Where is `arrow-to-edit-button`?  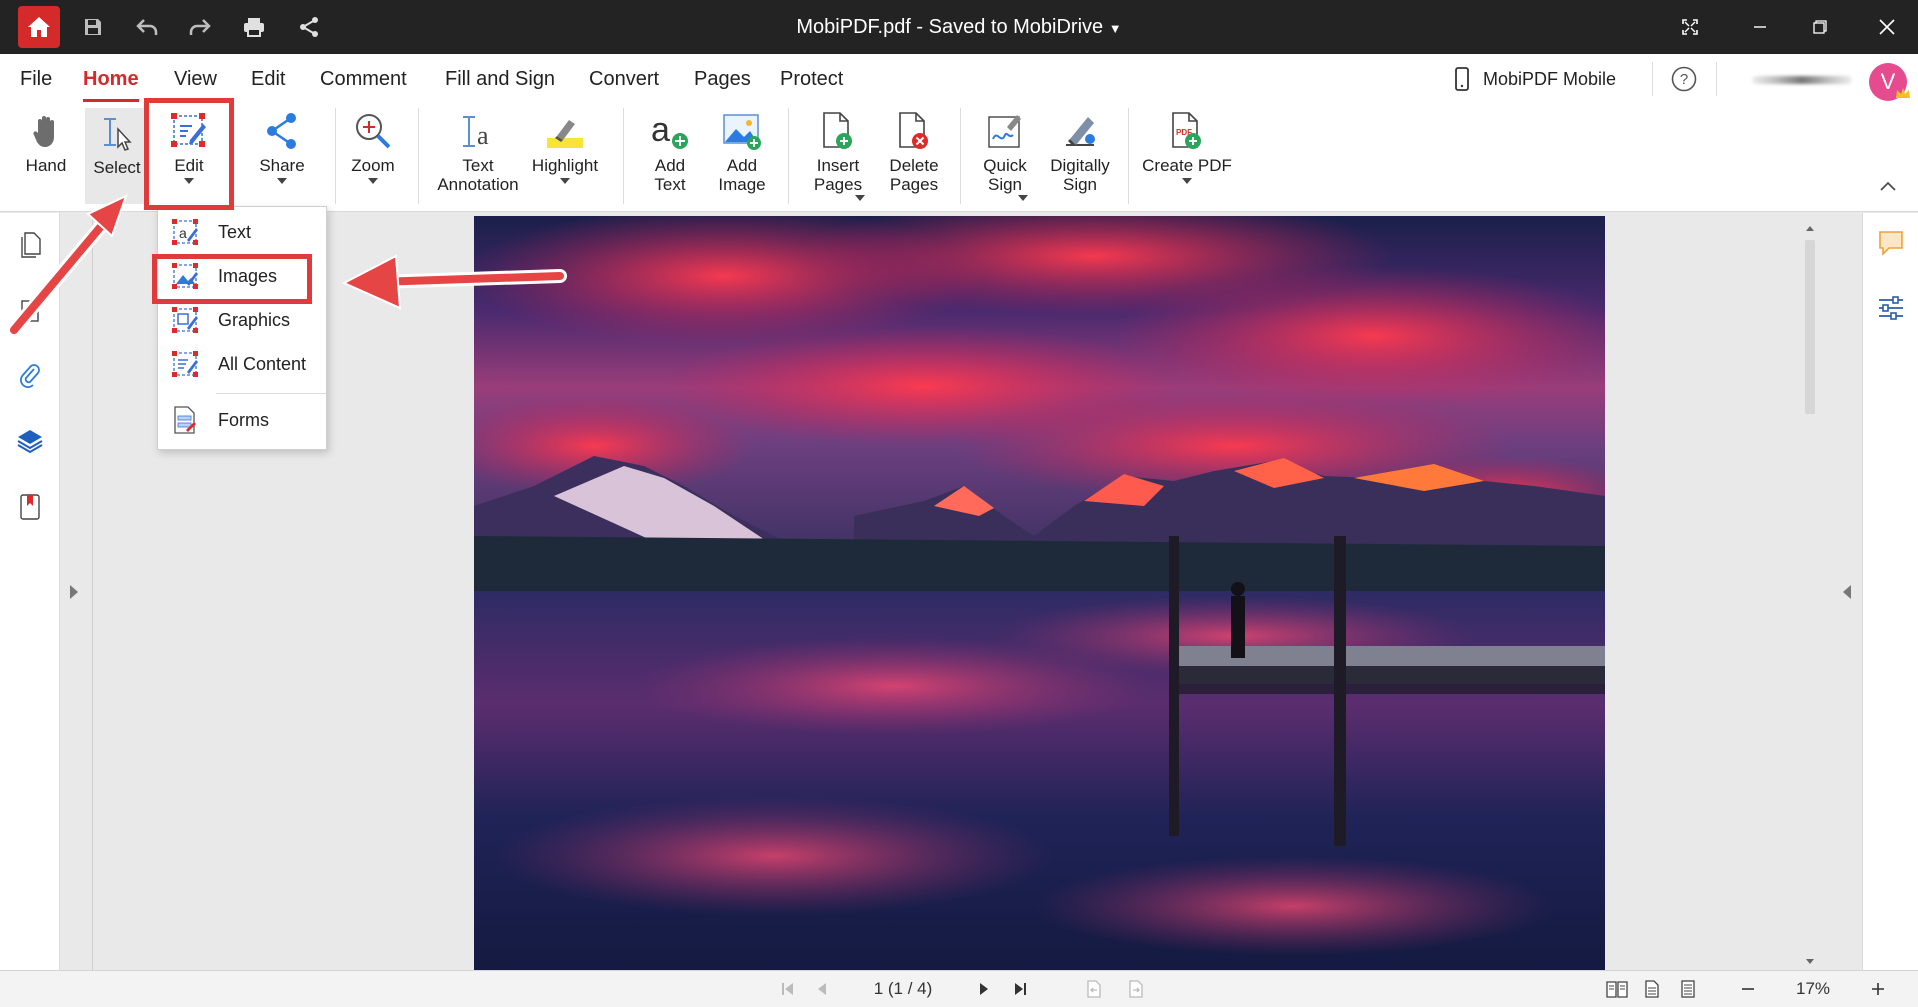
arrow-to-edit-button is located at coordinates (67, 265).